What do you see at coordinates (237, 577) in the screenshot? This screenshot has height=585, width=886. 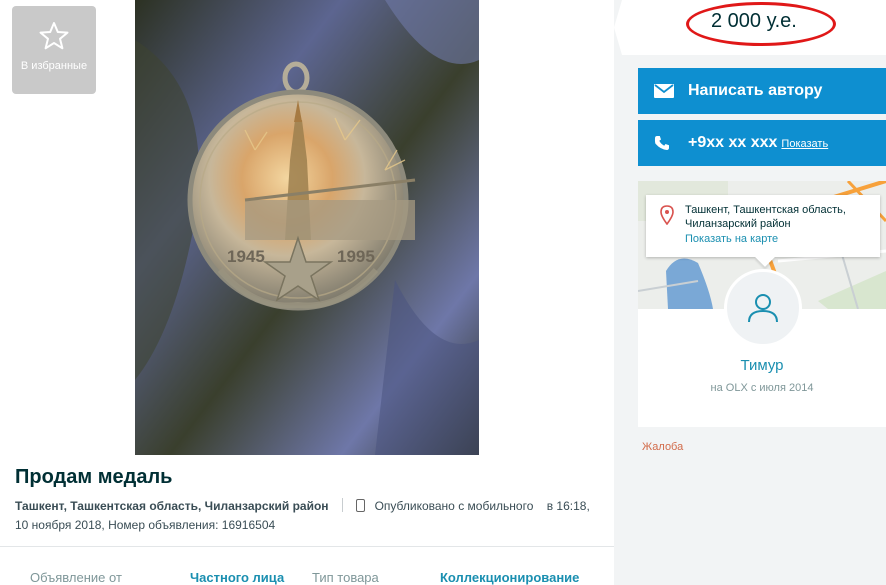 I see `param-offered-by-value: Частного лица` at bounding box center [237, 577].